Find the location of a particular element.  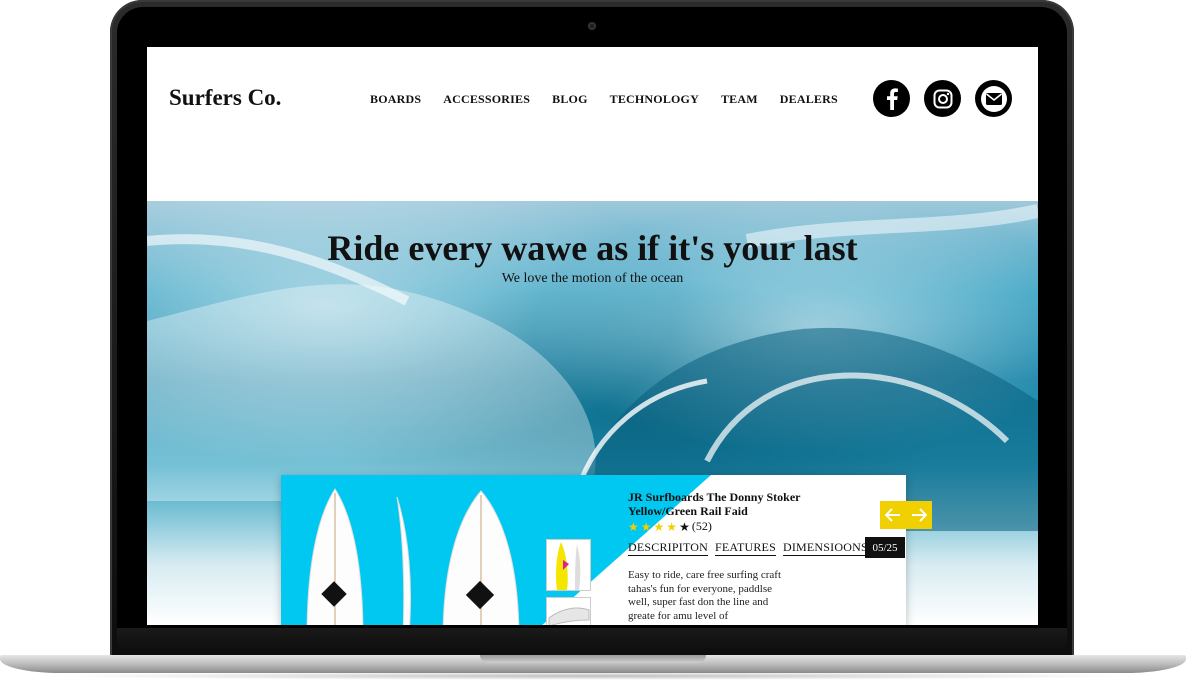

instagram-icon is located at coordinates (942, 98).